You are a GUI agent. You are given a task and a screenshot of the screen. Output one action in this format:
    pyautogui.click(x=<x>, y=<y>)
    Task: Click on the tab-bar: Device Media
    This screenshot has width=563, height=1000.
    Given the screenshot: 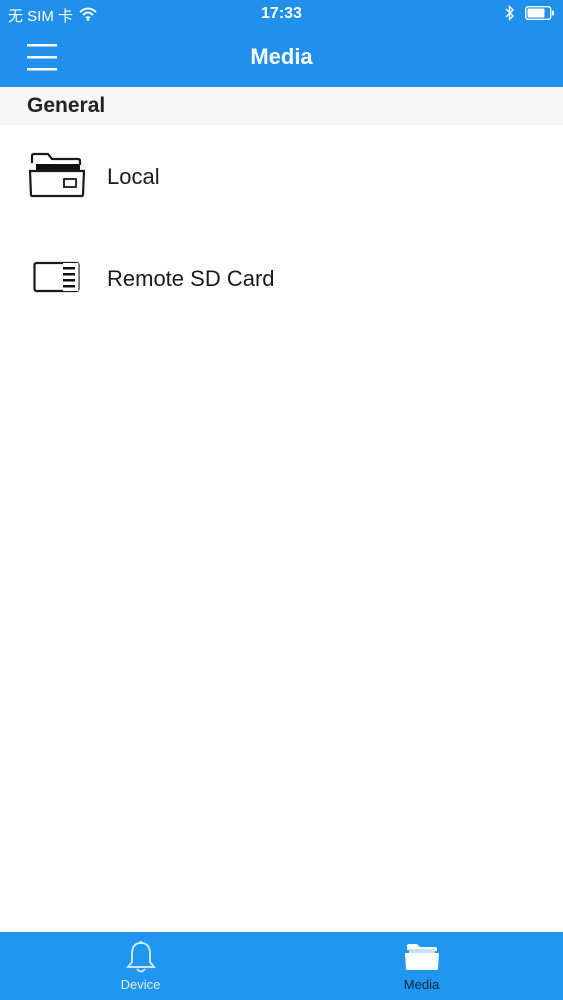 What is the action you would take?
    pyautogui.click(x=281, y=966)
    